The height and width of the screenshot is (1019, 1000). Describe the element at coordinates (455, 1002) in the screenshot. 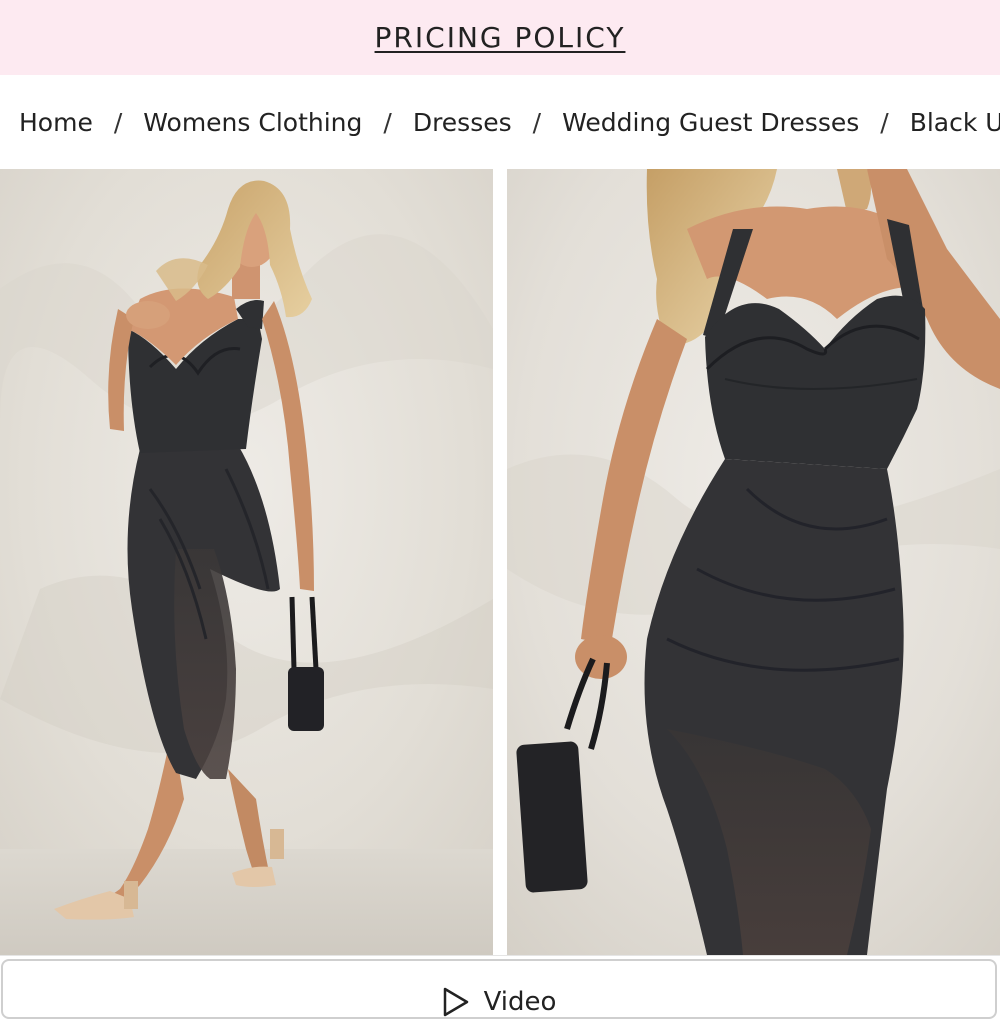

I see `play-icon` at that location.